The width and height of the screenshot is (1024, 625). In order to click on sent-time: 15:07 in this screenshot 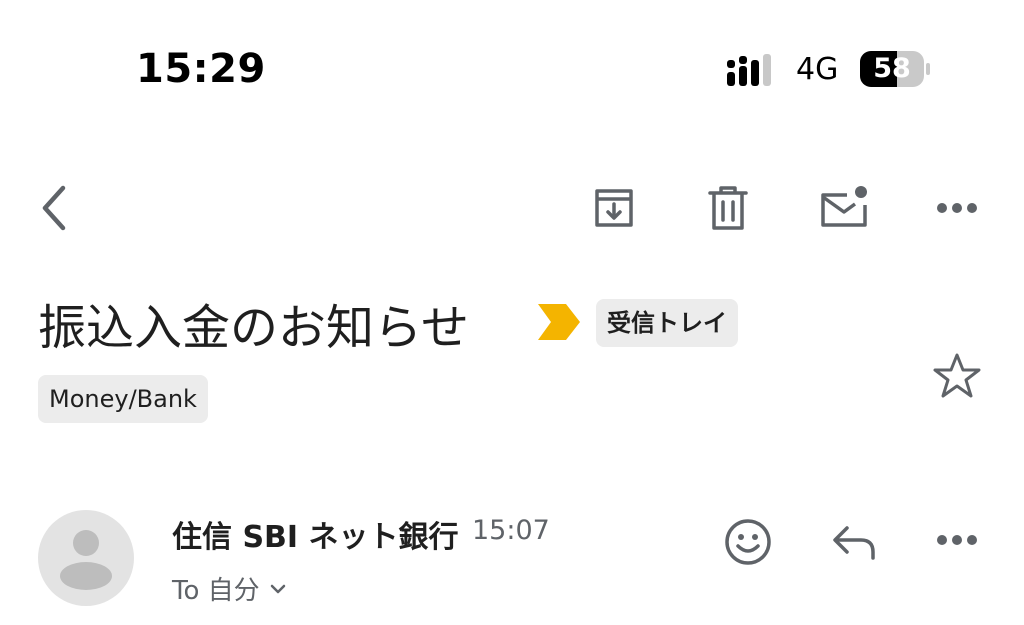, I will do `click(511, 530)`.